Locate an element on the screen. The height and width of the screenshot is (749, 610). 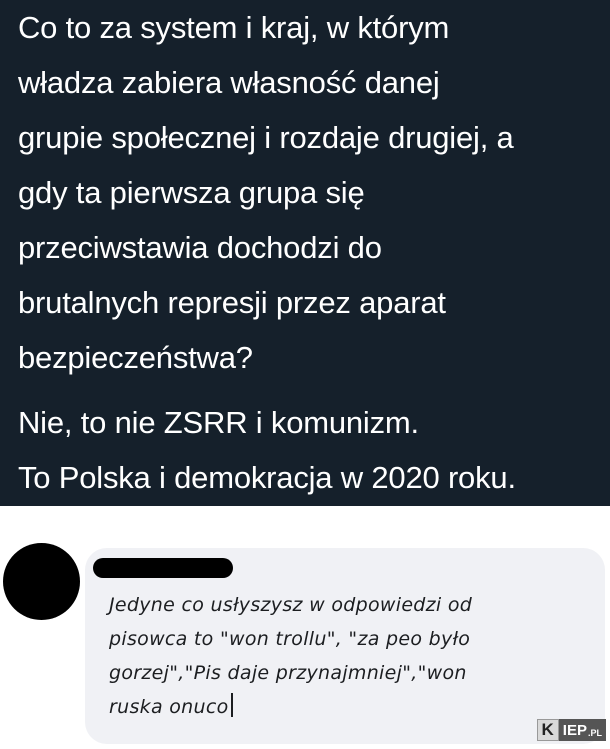
logo-k: K is located at coordinates (547, 730).